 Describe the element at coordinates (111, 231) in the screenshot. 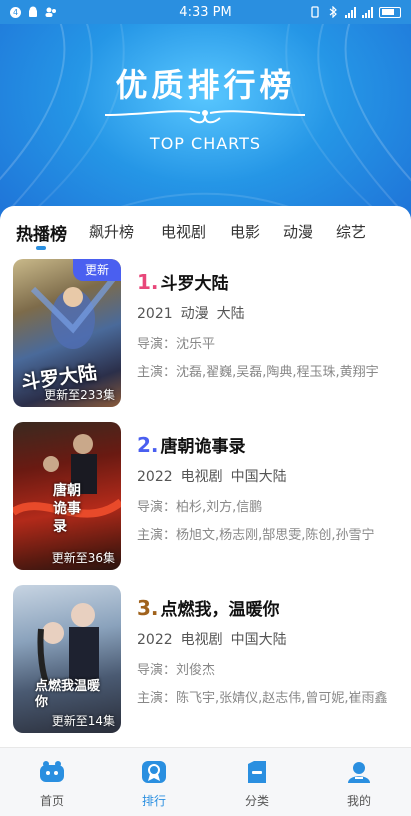

I see `tab-rising: 飙升榜` at that location.